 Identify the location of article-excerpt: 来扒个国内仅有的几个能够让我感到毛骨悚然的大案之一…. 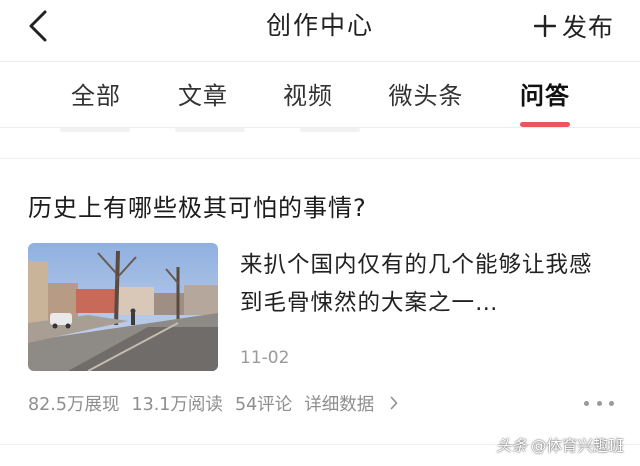
(425, 284).